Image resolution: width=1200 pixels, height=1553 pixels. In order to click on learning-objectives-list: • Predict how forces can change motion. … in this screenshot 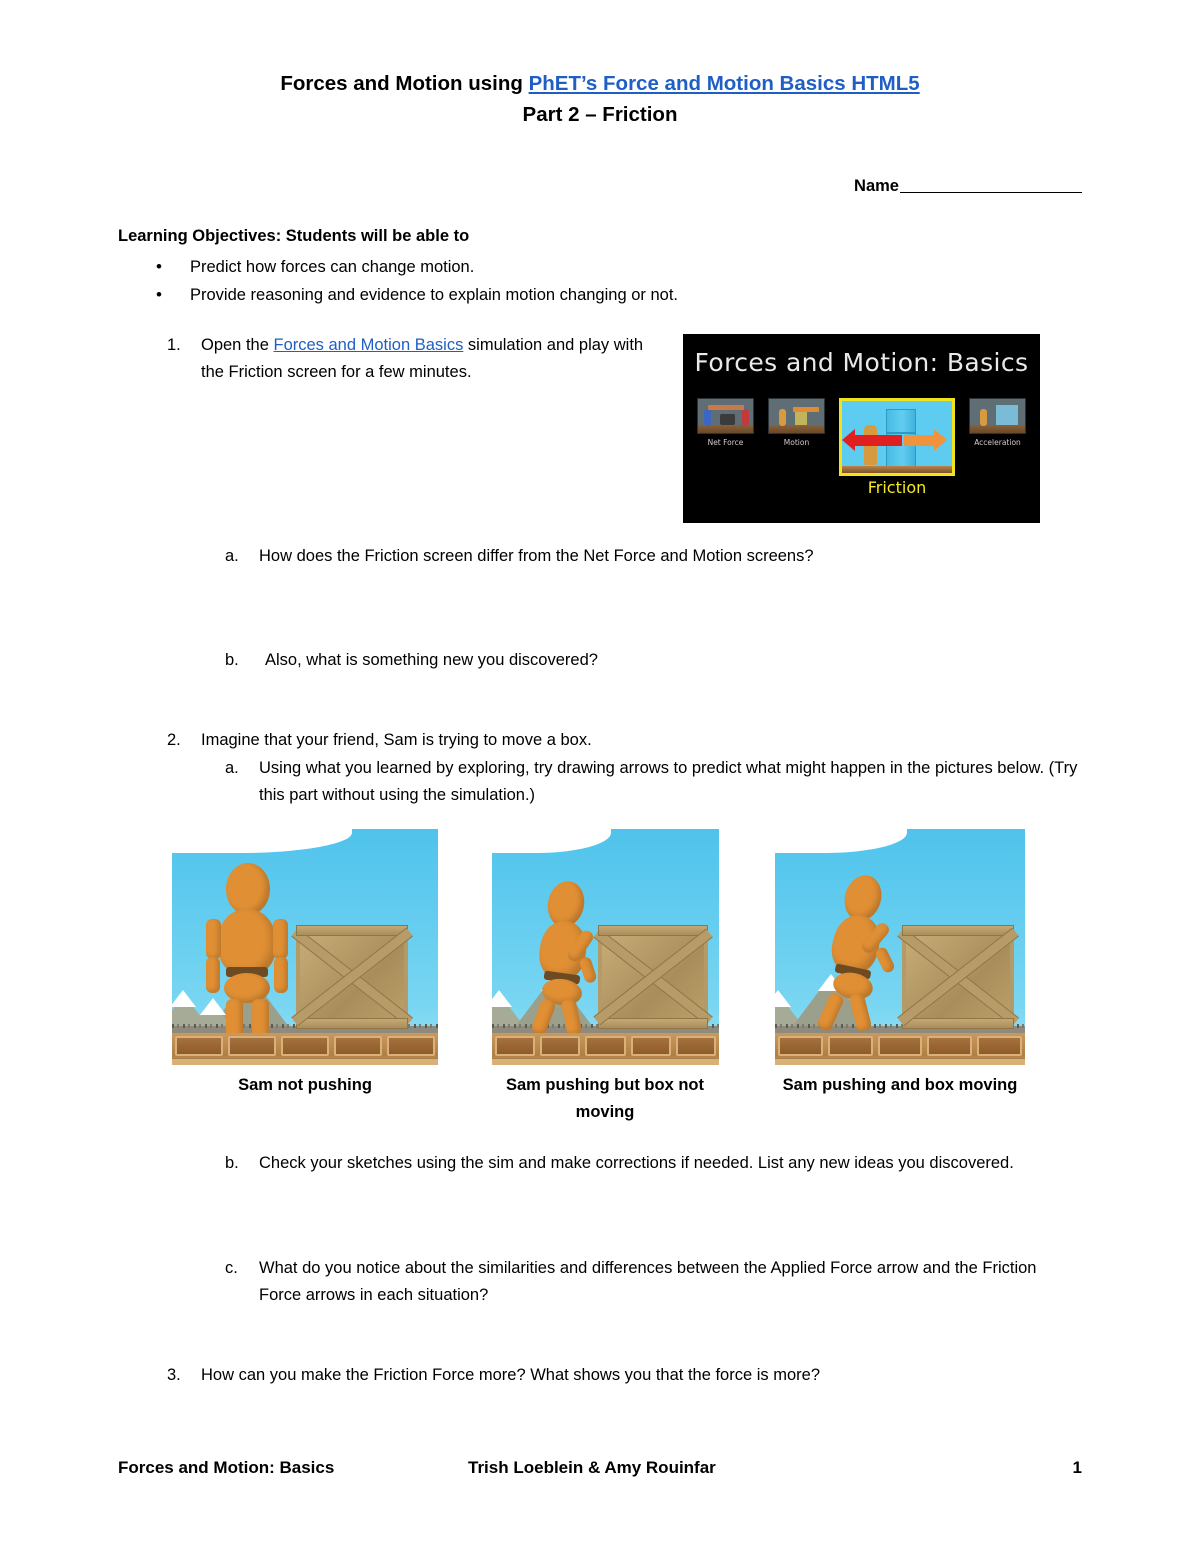, I will do `click(568, 281)`.